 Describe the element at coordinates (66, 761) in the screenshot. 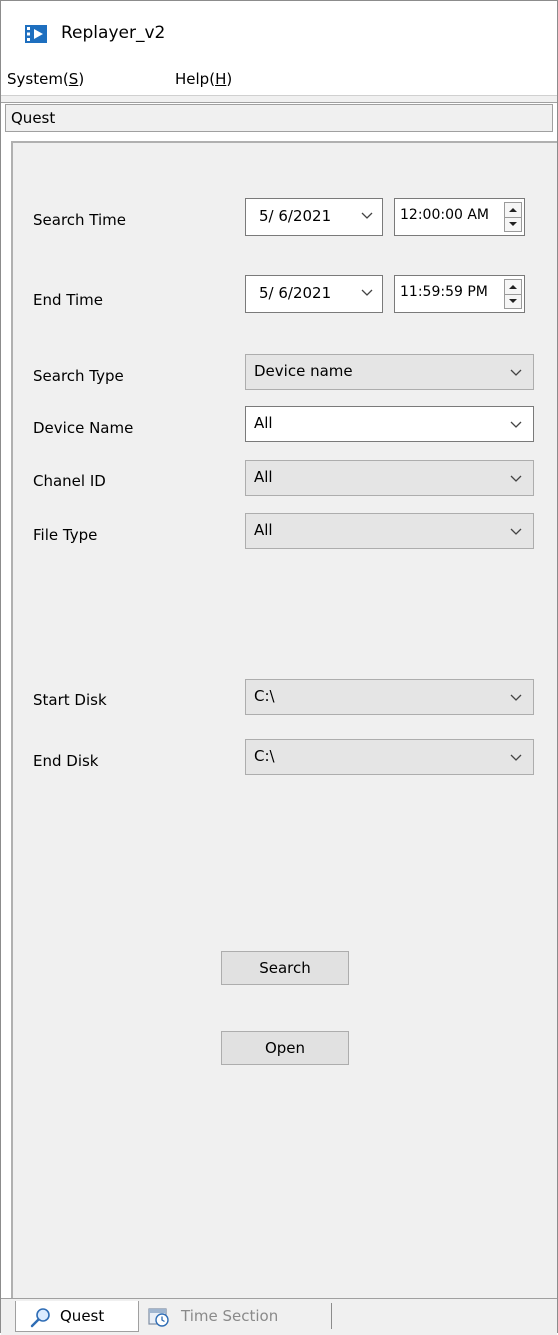

I see `end-disk-label: End Disk` at that location.